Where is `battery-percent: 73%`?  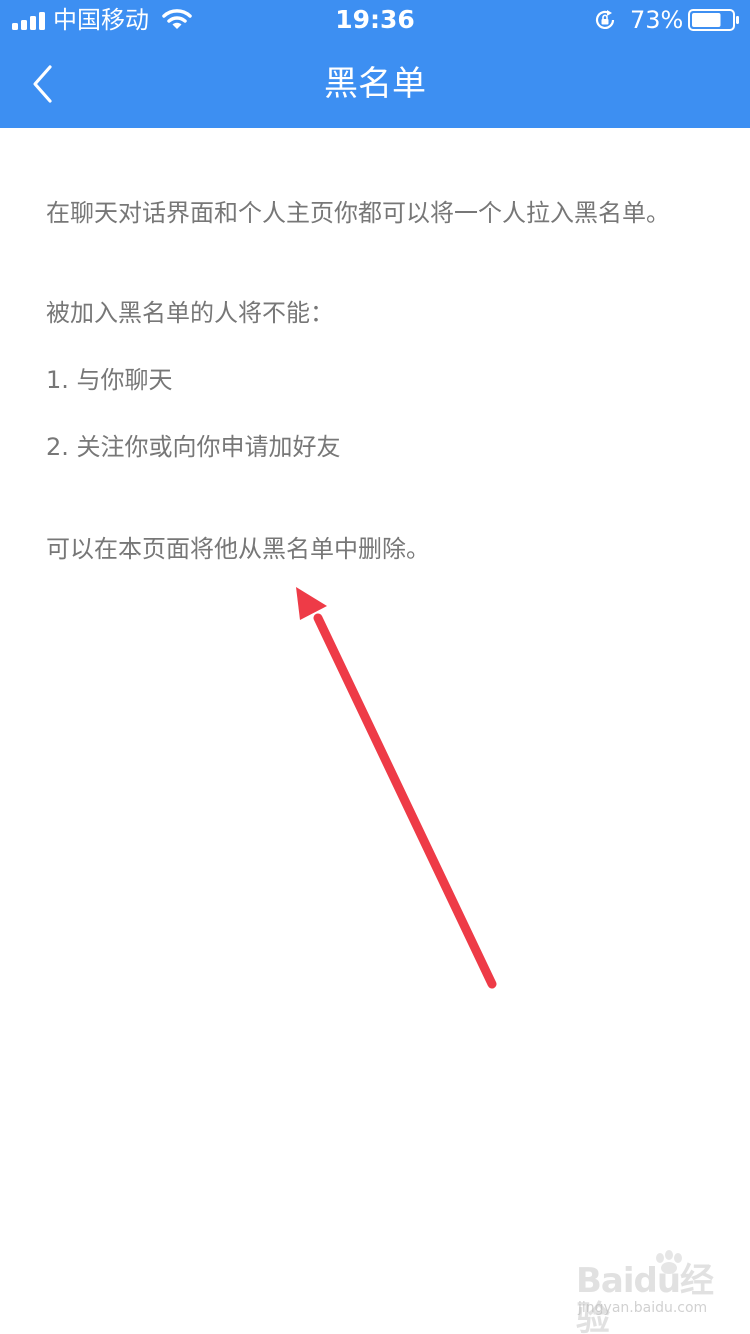
battery-percent: 73% is located at coordinates (657, 20).